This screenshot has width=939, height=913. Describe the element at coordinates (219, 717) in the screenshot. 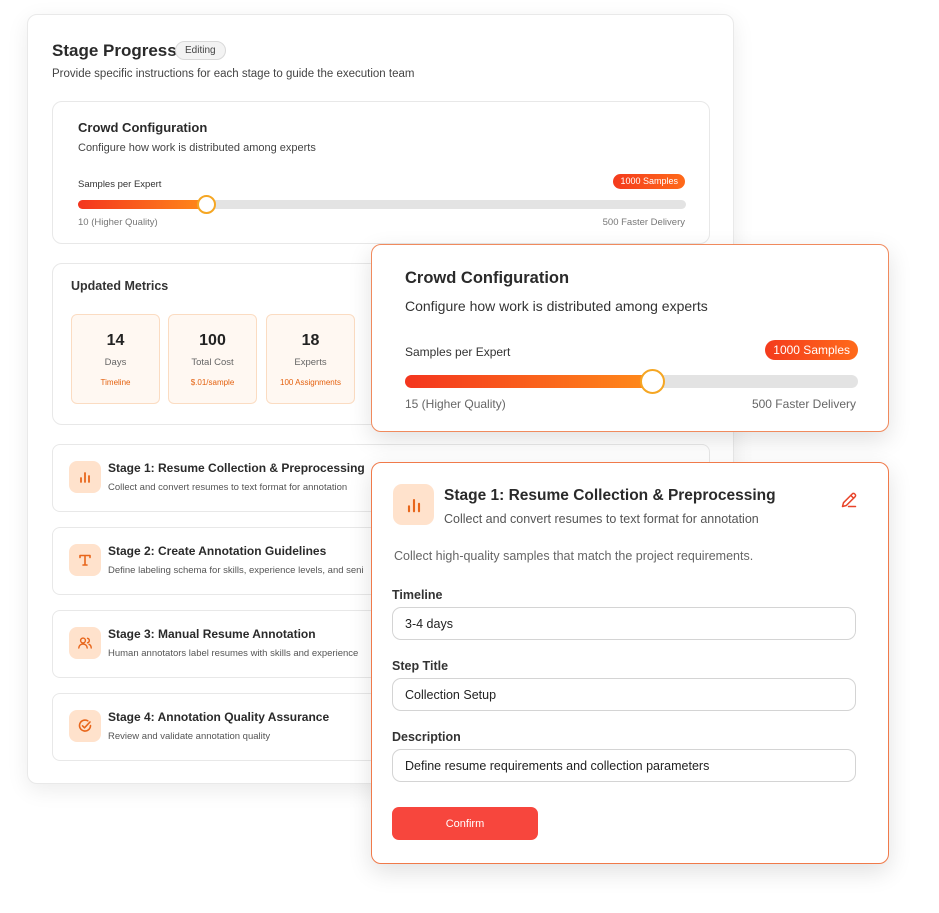

I see `stage-title: Stage 4: Annotation Quality Assurance` at that location.